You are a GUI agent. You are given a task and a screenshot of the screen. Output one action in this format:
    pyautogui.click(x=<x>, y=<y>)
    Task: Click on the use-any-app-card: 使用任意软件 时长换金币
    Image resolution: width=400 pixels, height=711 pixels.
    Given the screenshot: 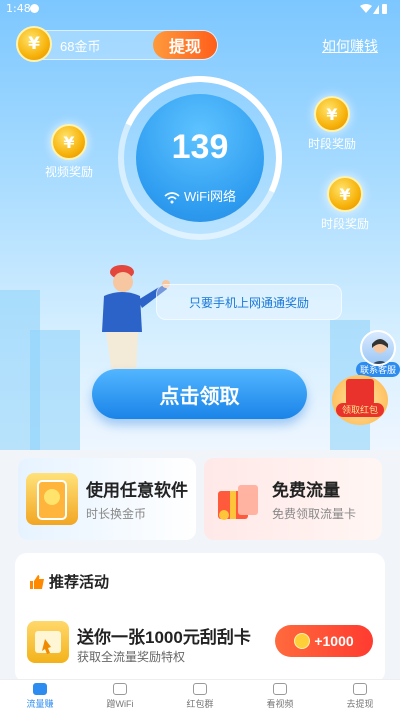 What is the action you would take?
    pyautogui.click(x=107, y=499)
    